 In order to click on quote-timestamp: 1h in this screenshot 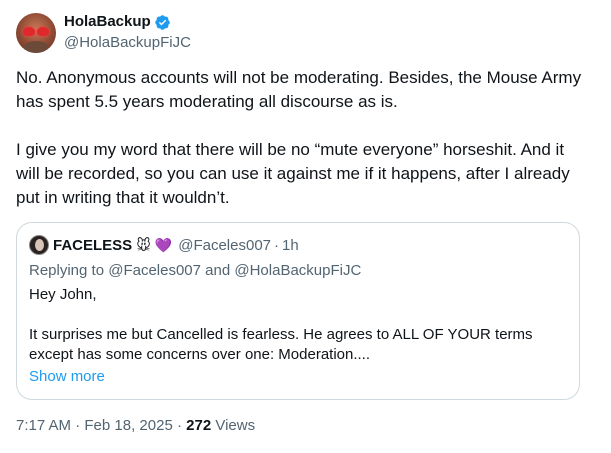, I will do `click(290, 245)`.